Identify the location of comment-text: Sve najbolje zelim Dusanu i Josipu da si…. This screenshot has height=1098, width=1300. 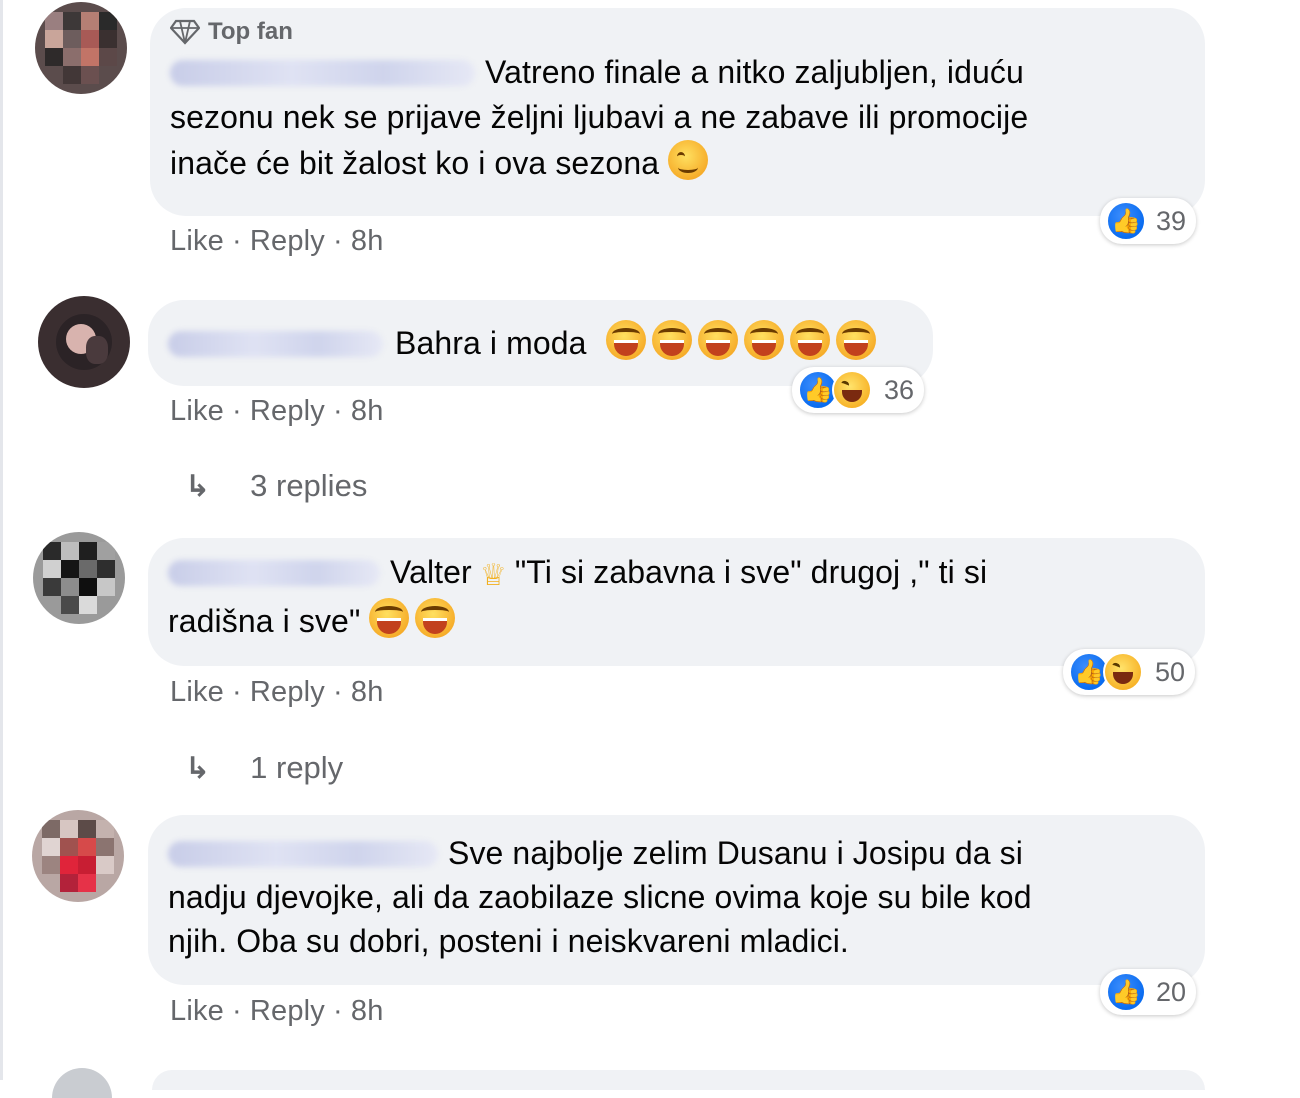
(600, 897).